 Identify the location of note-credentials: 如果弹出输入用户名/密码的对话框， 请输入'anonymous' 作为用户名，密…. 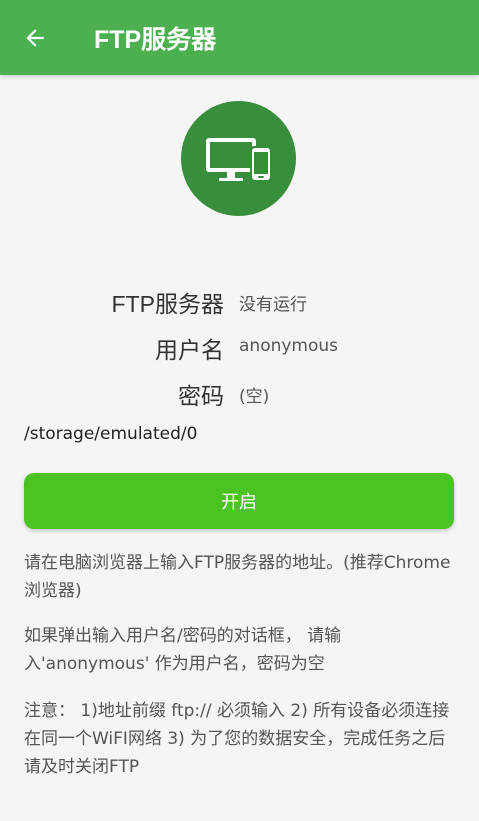
(183, 650).